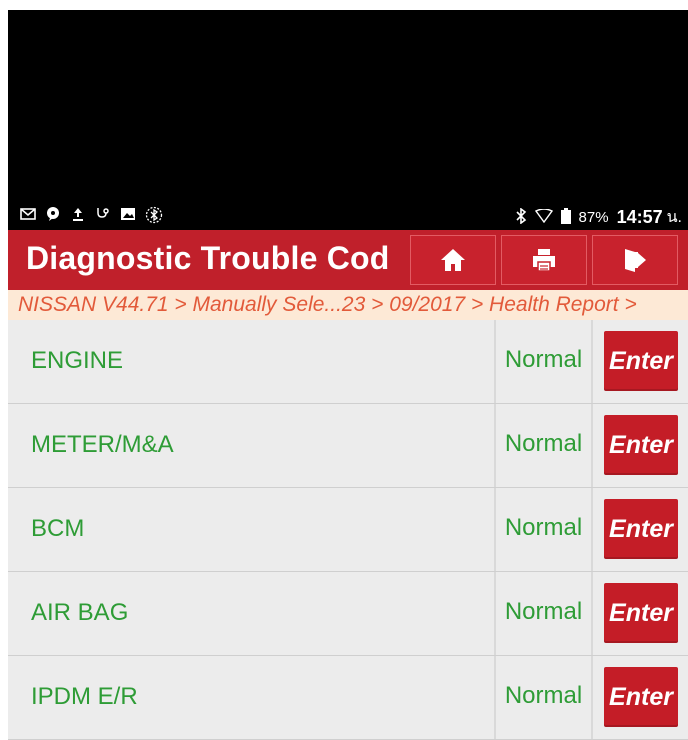 The width and height of the screenshot is (688, 740). Describe the element at coordinates (58, 528) in the screenshot. I see `system-name: BCM` at that location.